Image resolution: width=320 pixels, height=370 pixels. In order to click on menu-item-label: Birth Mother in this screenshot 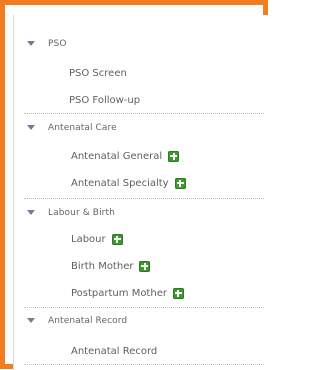, I will do `click(102, 266)`.